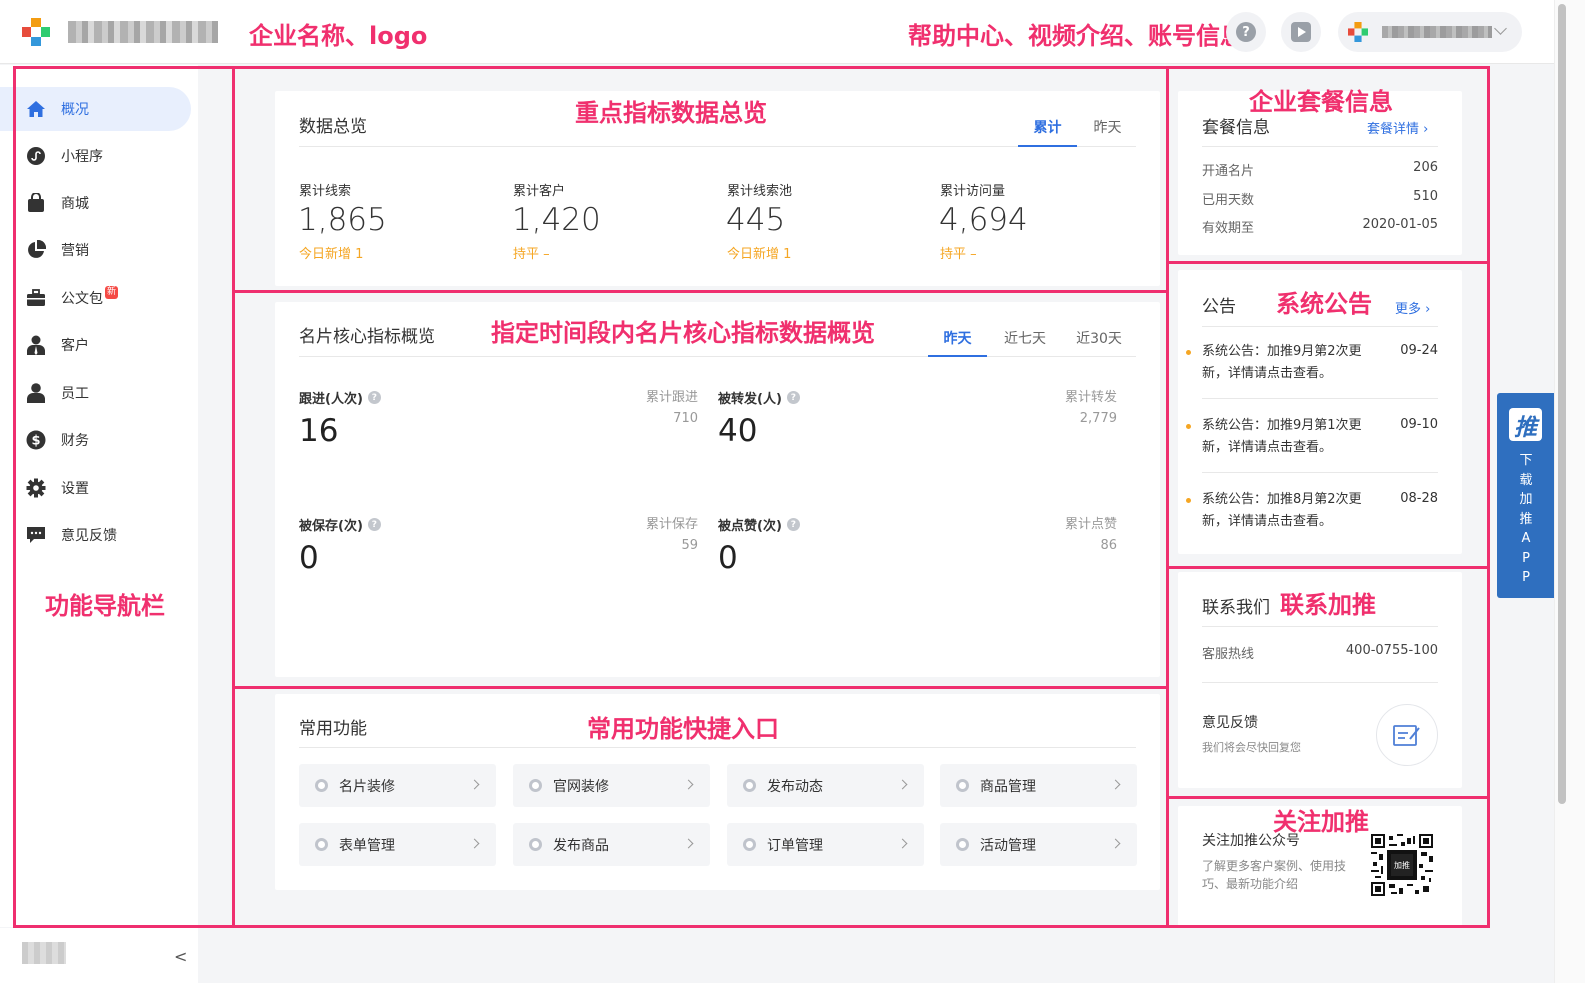 This screenshot has height=983, width=1585. Describe the element at coordinates (1400, 224) in the screenshot. I see `plan-value: 2020-01-05` at that location.